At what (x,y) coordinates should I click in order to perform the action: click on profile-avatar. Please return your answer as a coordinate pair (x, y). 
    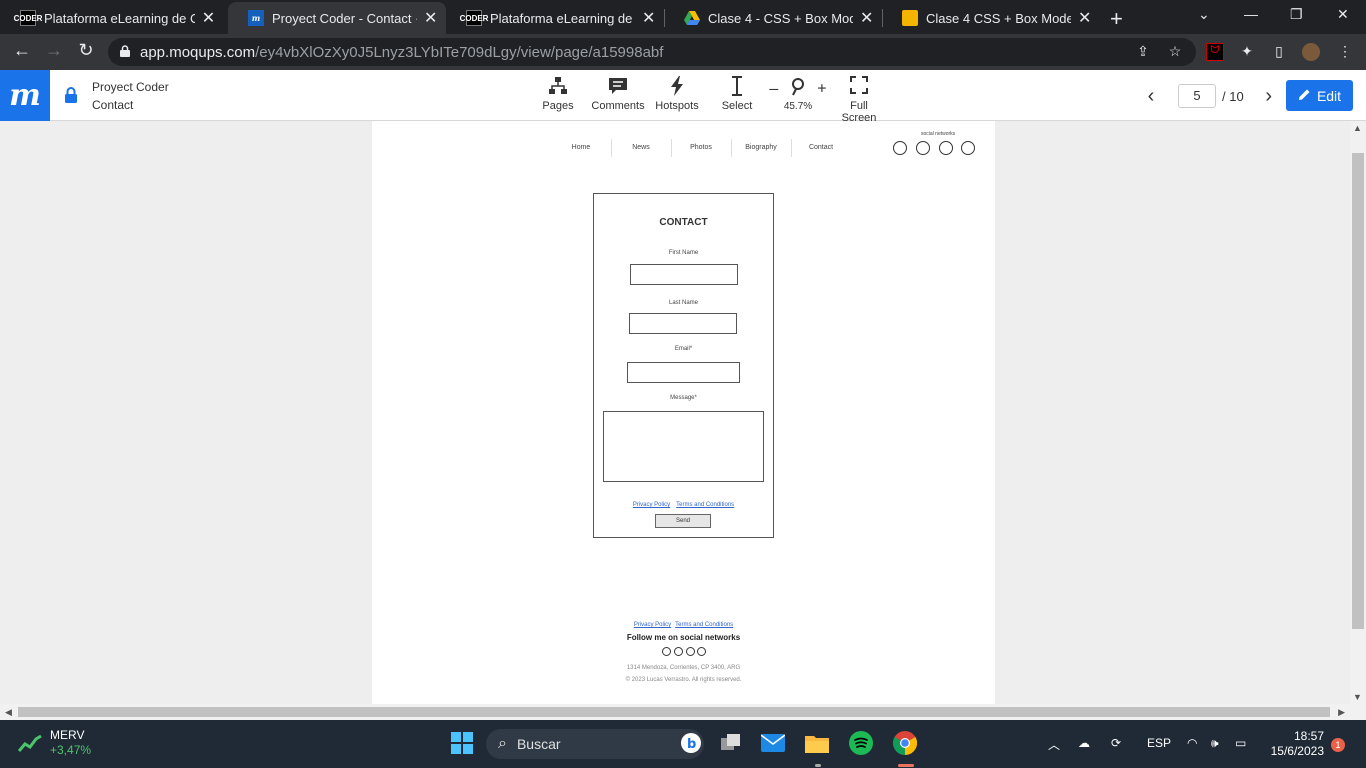
    Looking at the image, I should click on (1311, 52).